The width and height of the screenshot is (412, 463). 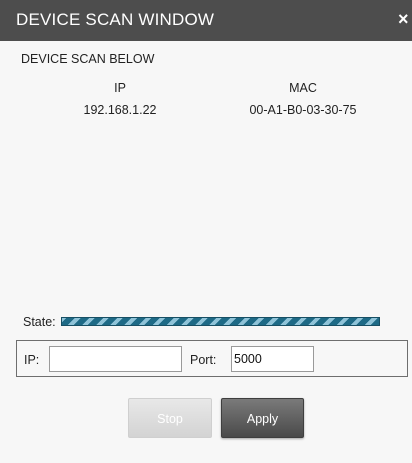 I want to click on device-row-mac: 00-A1-B0-03-30-75, so click(x=303, y=110).